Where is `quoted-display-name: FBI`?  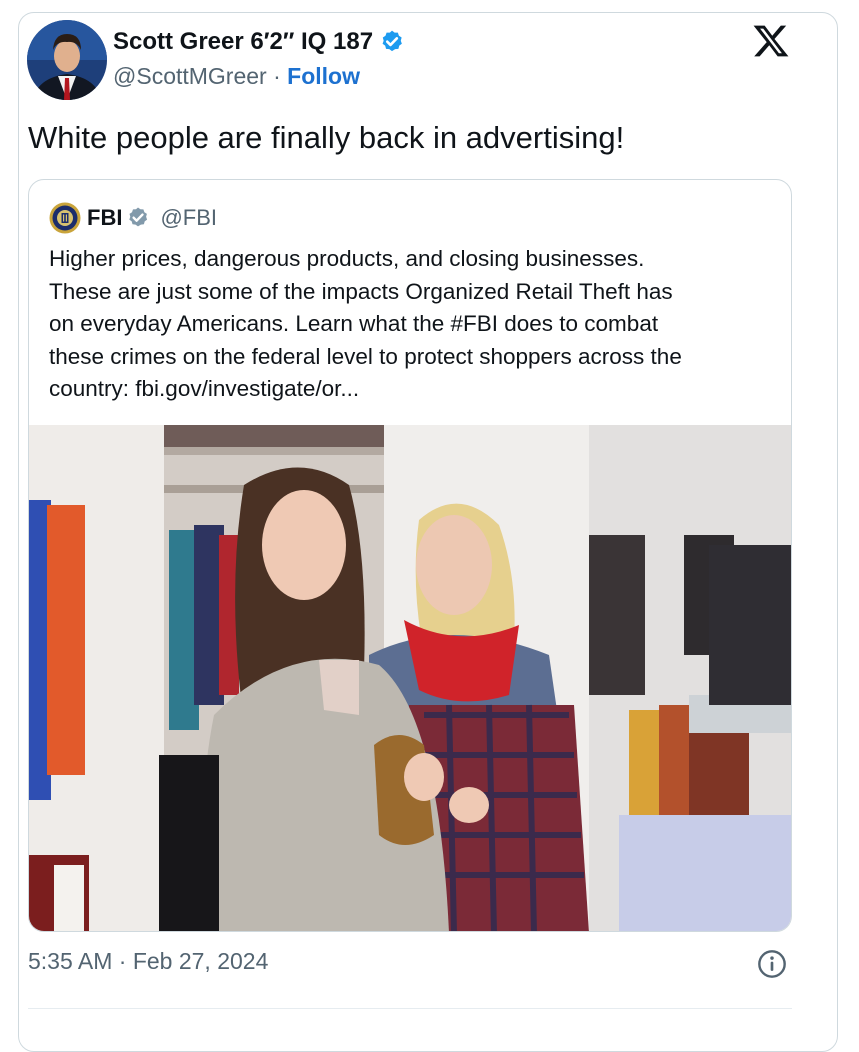
quoted-display-name: FBI is located at coordinates (104, 218).